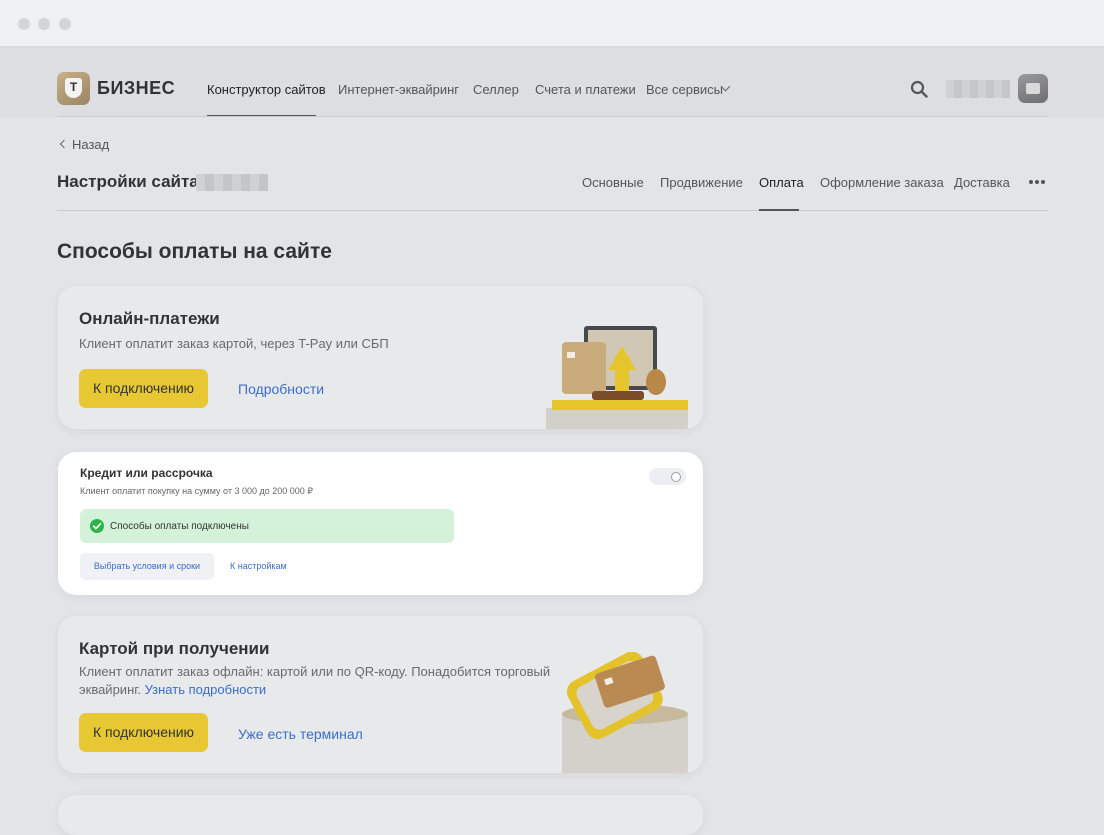  I want to click on status-text: Способы оплаты подключены, so click(179, 526).